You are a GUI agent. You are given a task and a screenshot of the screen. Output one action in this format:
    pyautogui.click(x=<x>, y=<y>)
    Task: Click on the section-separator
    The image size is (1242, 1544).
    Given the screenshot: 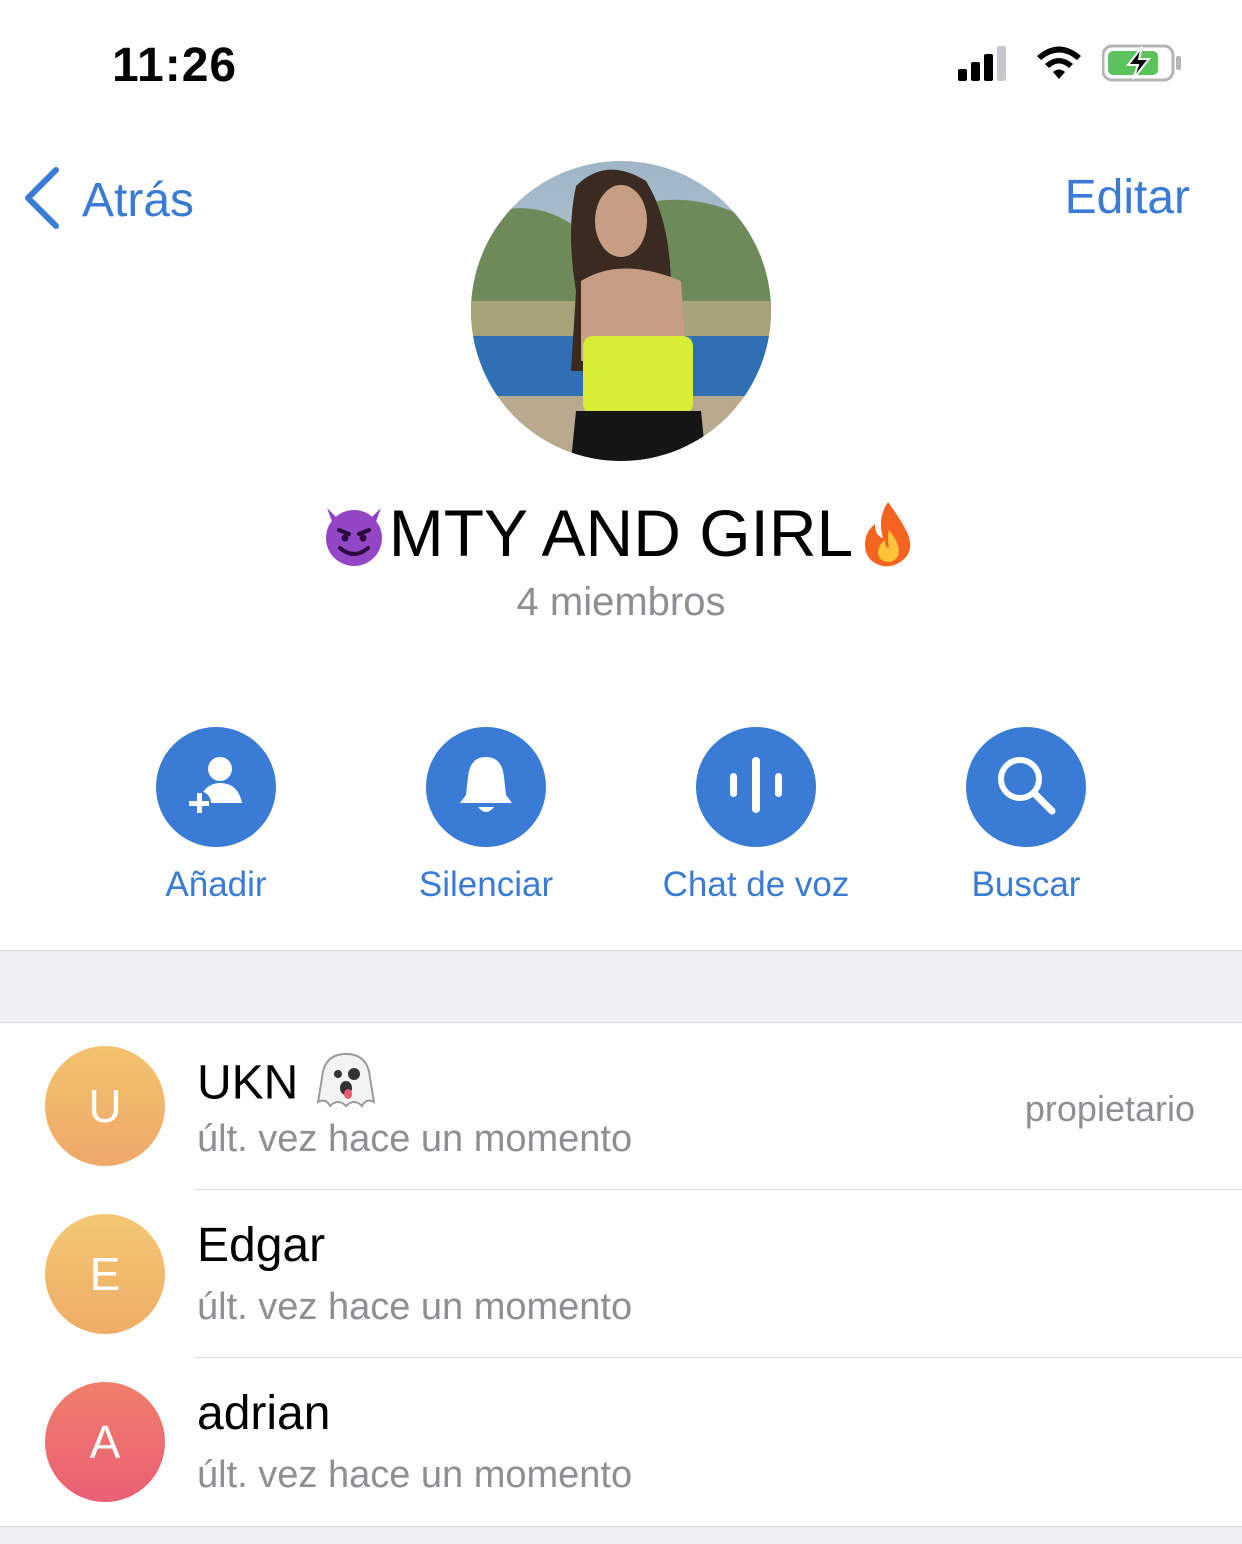 What is the action you would take?
    pyautogui.click(x=621, y=986)
    